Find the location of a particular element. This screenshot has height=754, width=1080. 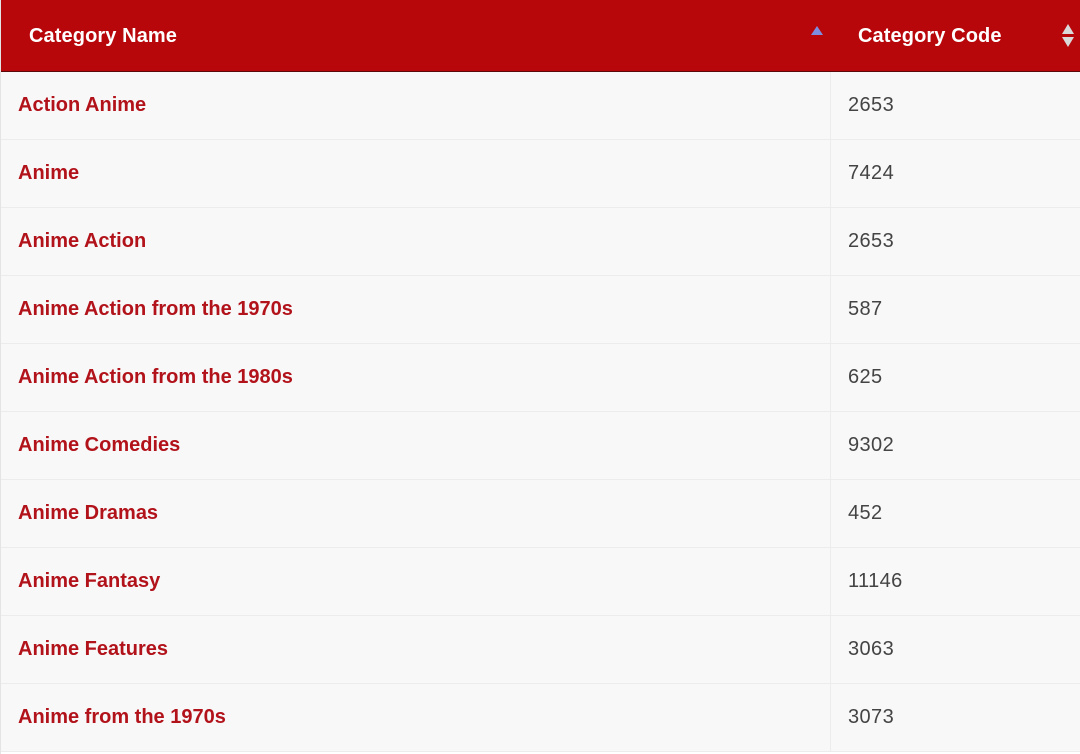

table-row: Anime Action from the 1980s 625 is located at coordinates (540, 378).